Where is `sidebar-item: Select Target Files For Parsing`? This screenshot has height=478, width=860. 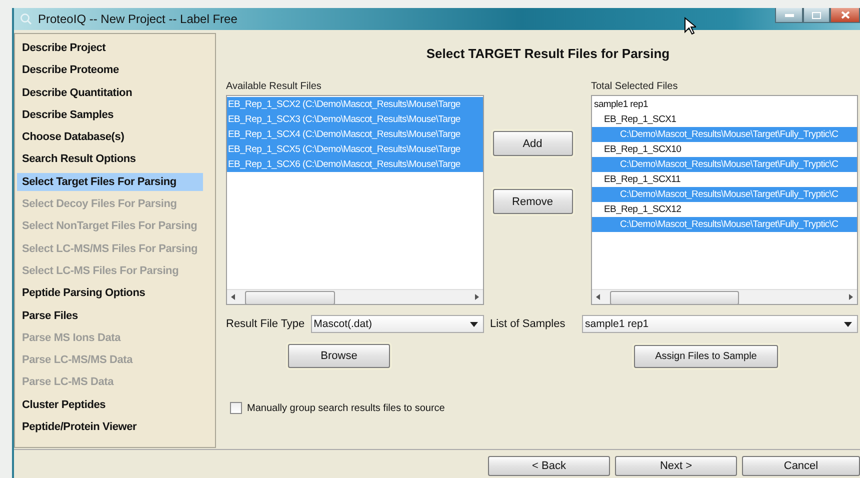 sidebar-item: Select Target Files For Parsing is located at coordinates (110, 181).